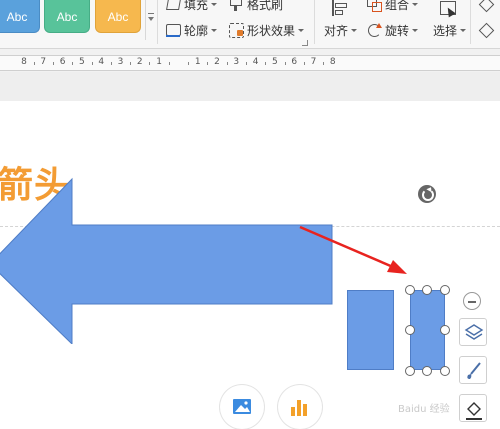  What do you see at coordinates (410, 330) in the screenshot?
I see `resize-handle-left` at bounding box center [410, 330].